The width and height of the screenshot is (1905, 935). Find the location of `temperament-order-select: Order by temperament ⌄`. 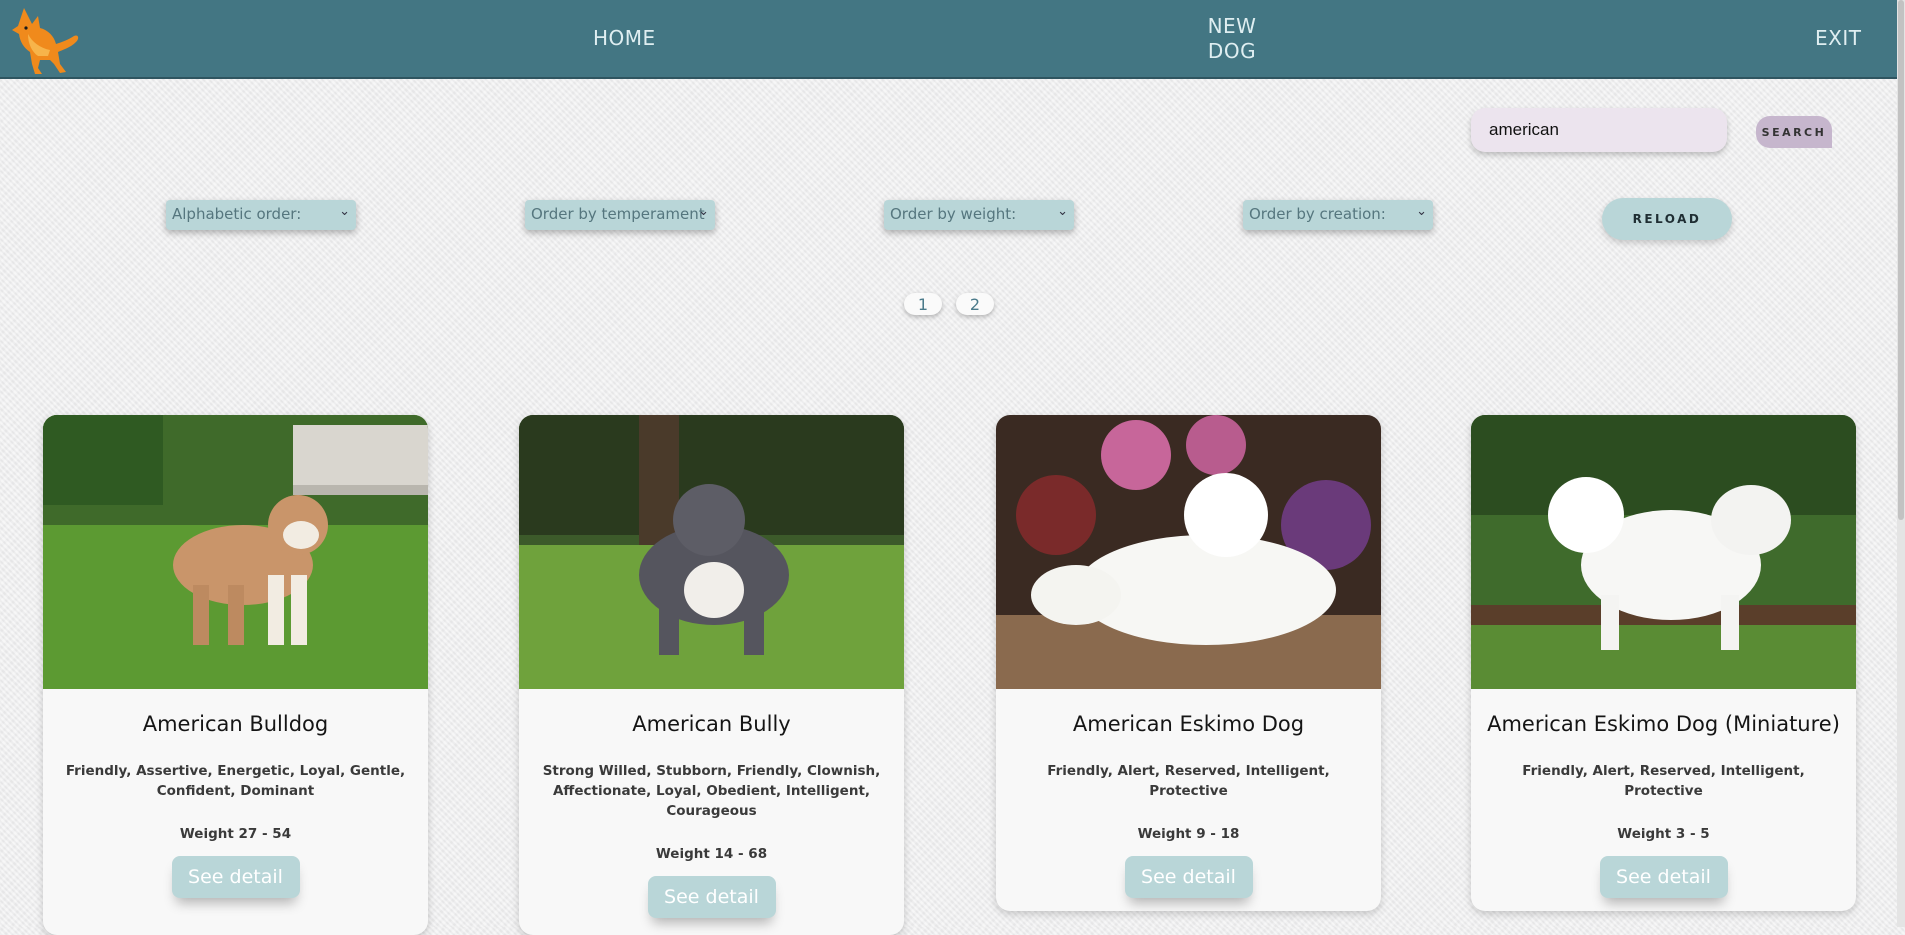

temperament-order-select: Order by temperament ⌄ is located at coordinates (620, 215).